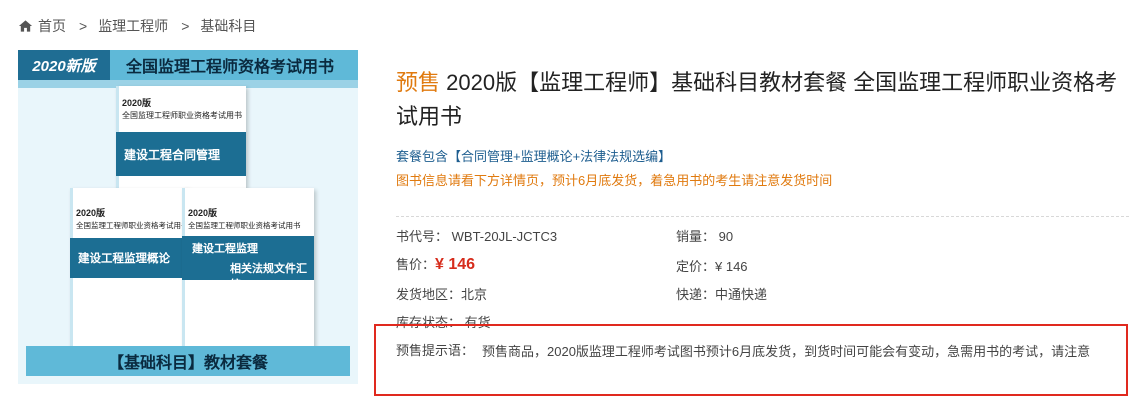  I want to click on book-code: 书代号： WBT-20JL-JCTC3, so click(476, 235).